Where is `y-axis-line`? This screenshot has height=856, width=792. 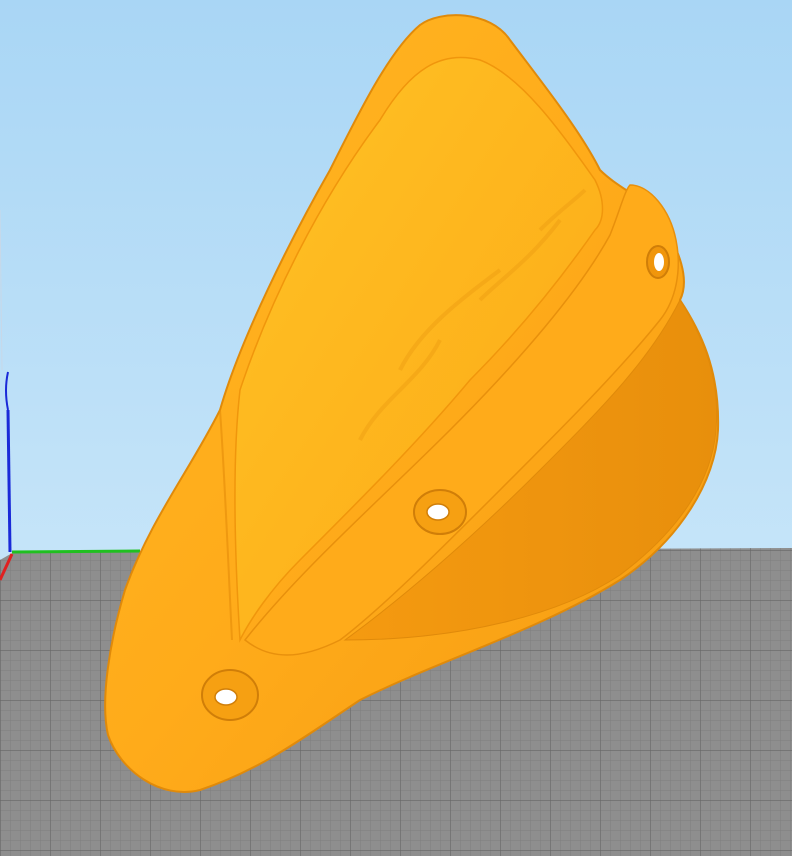 y-axis-line is located at coordinates (76, 551).